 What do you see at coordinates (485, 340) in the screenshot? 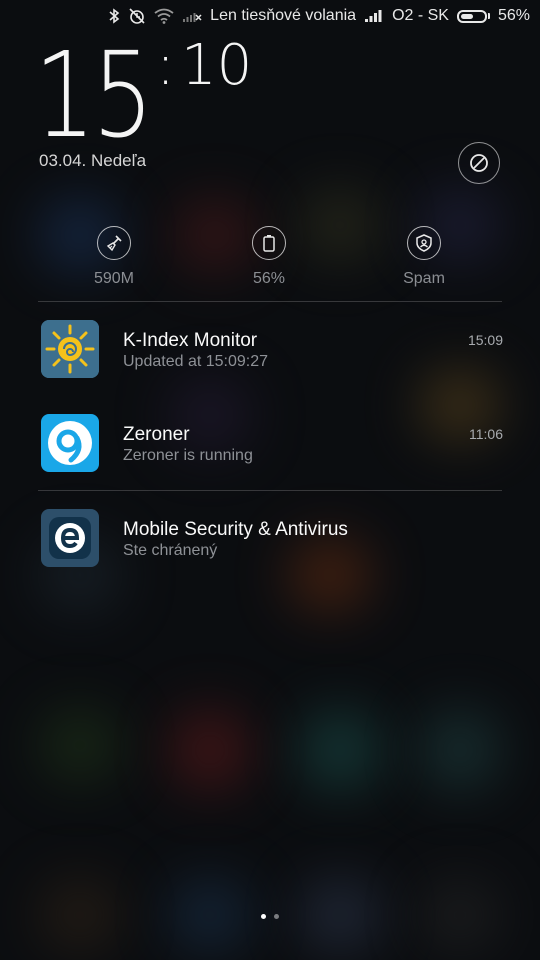
I see `notification-time: 15:09` at bounding box center [485, 340].